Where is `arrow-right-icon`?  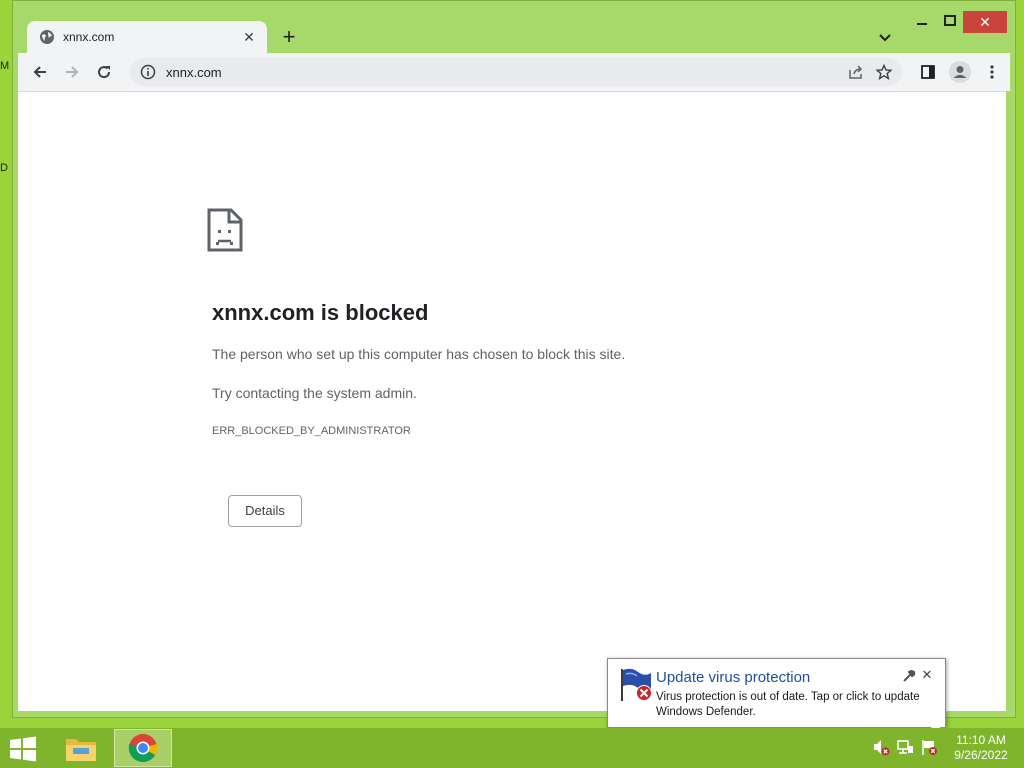 arrow-right-icon is located at coordinates (72, 72).